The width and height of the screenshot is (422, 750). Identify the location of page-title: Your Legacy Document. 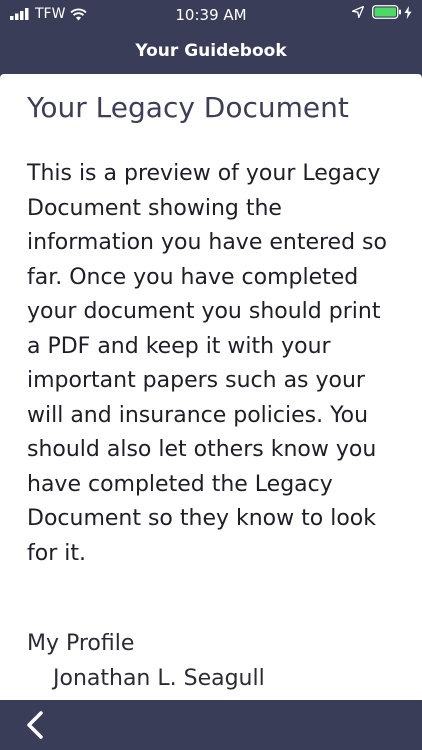
(188, 107).